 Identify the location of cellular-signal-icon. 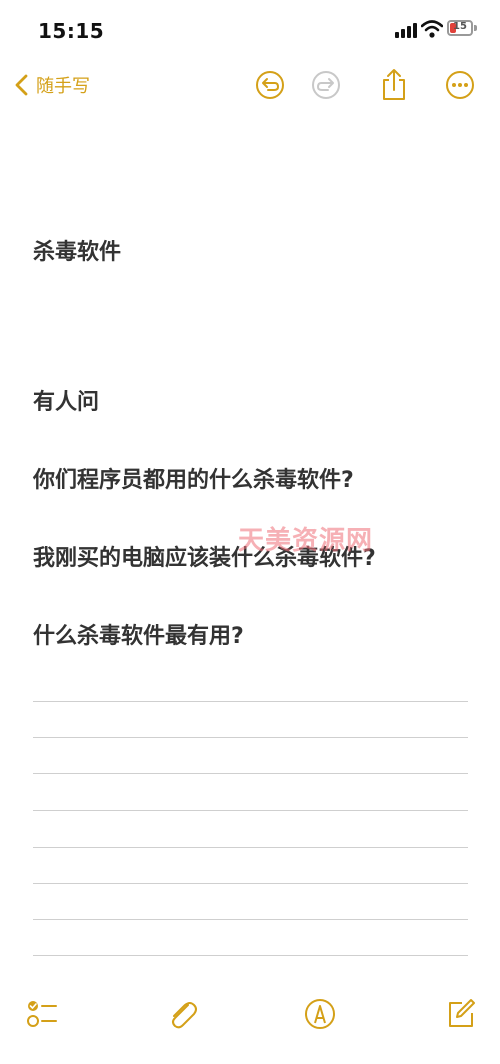
(406, 30).